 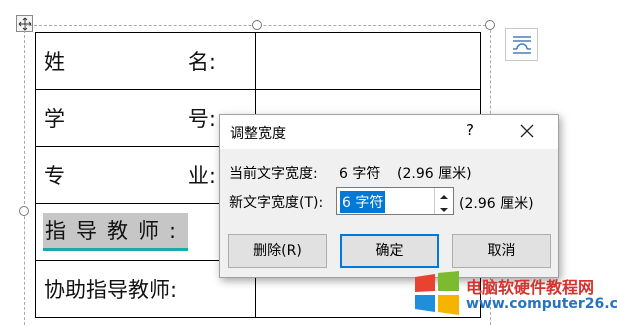 What do you see at coordinates (470, 130) in the screenshot?
I see `help-button: ?` at bounding box center [470, 130].